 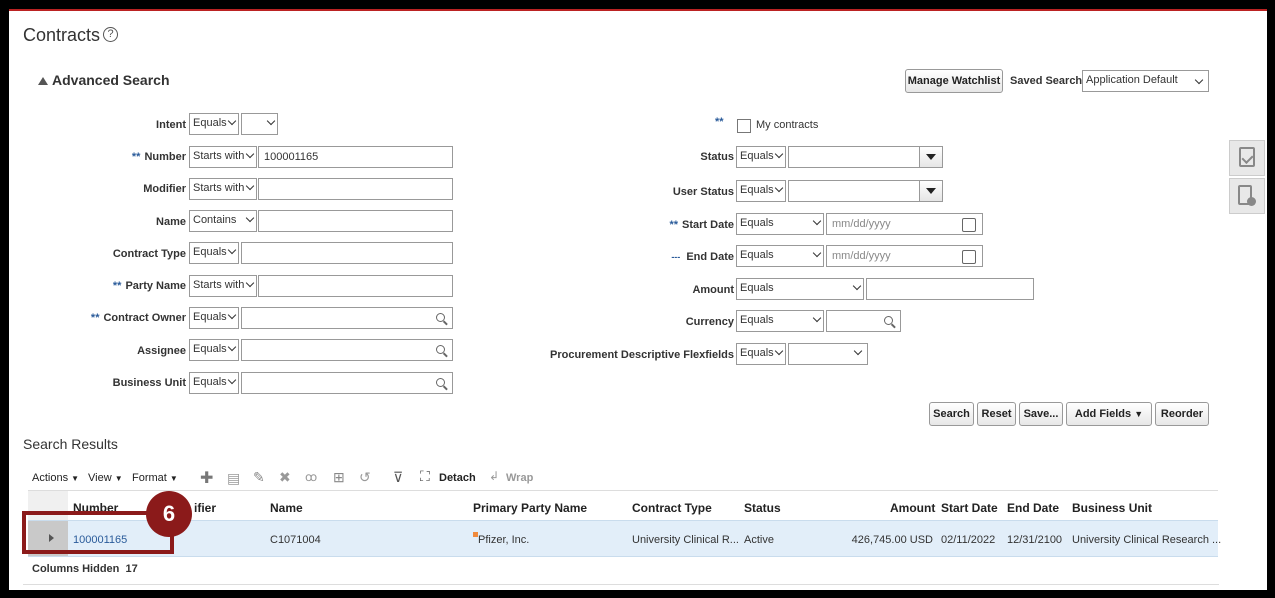 What do you see at coordinates (347, 253) in the screenshot?
I see `contract-type-input` at bounding box center [347, 253].